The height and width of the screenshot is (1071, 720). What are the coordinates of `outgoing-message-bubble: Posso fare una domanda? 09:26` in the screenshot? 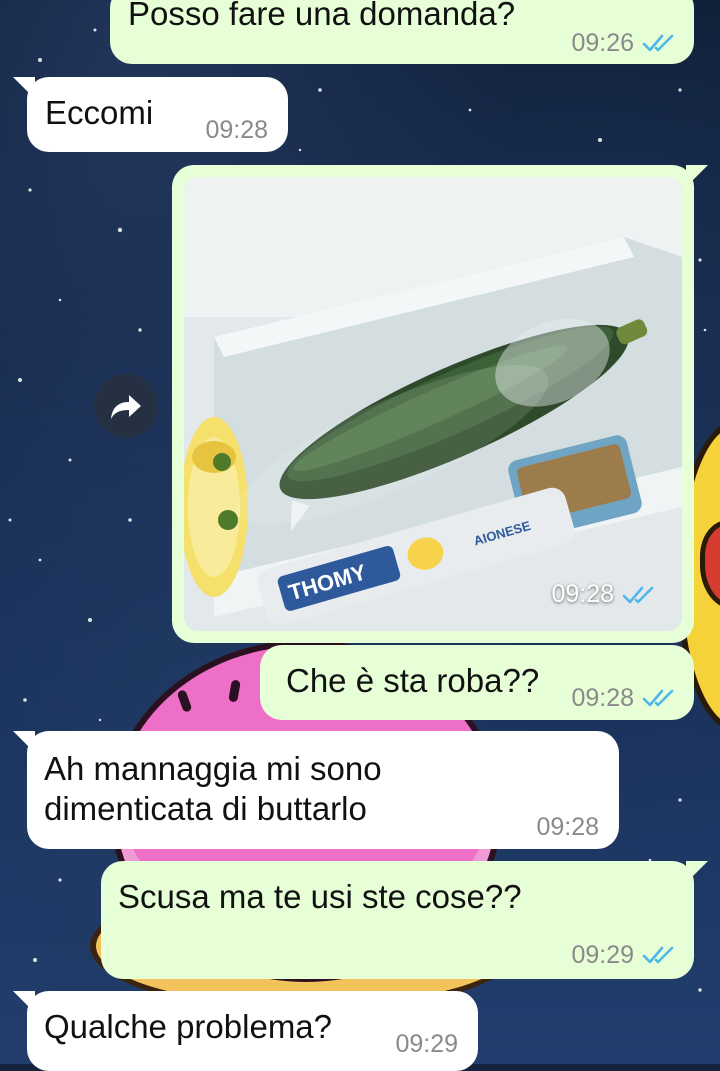 It's located at (402, 32).